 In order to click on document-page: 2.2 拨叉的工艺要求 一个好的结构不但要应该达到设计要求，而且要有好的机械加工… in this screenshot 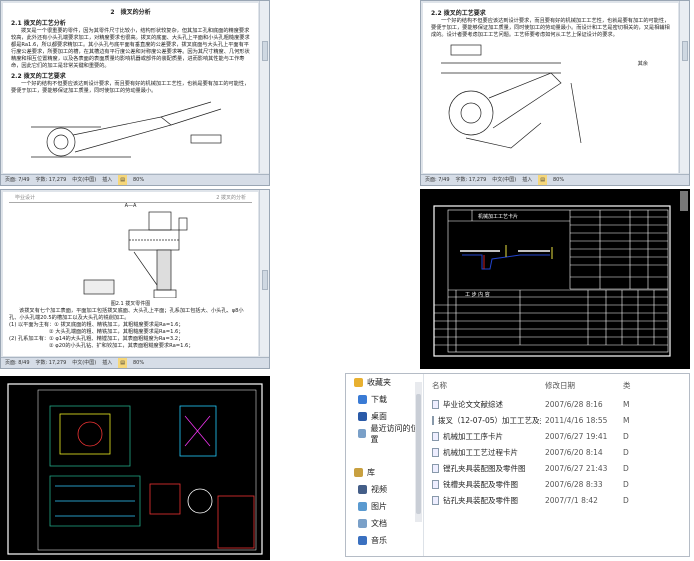, I will do `click(550, 88)`.